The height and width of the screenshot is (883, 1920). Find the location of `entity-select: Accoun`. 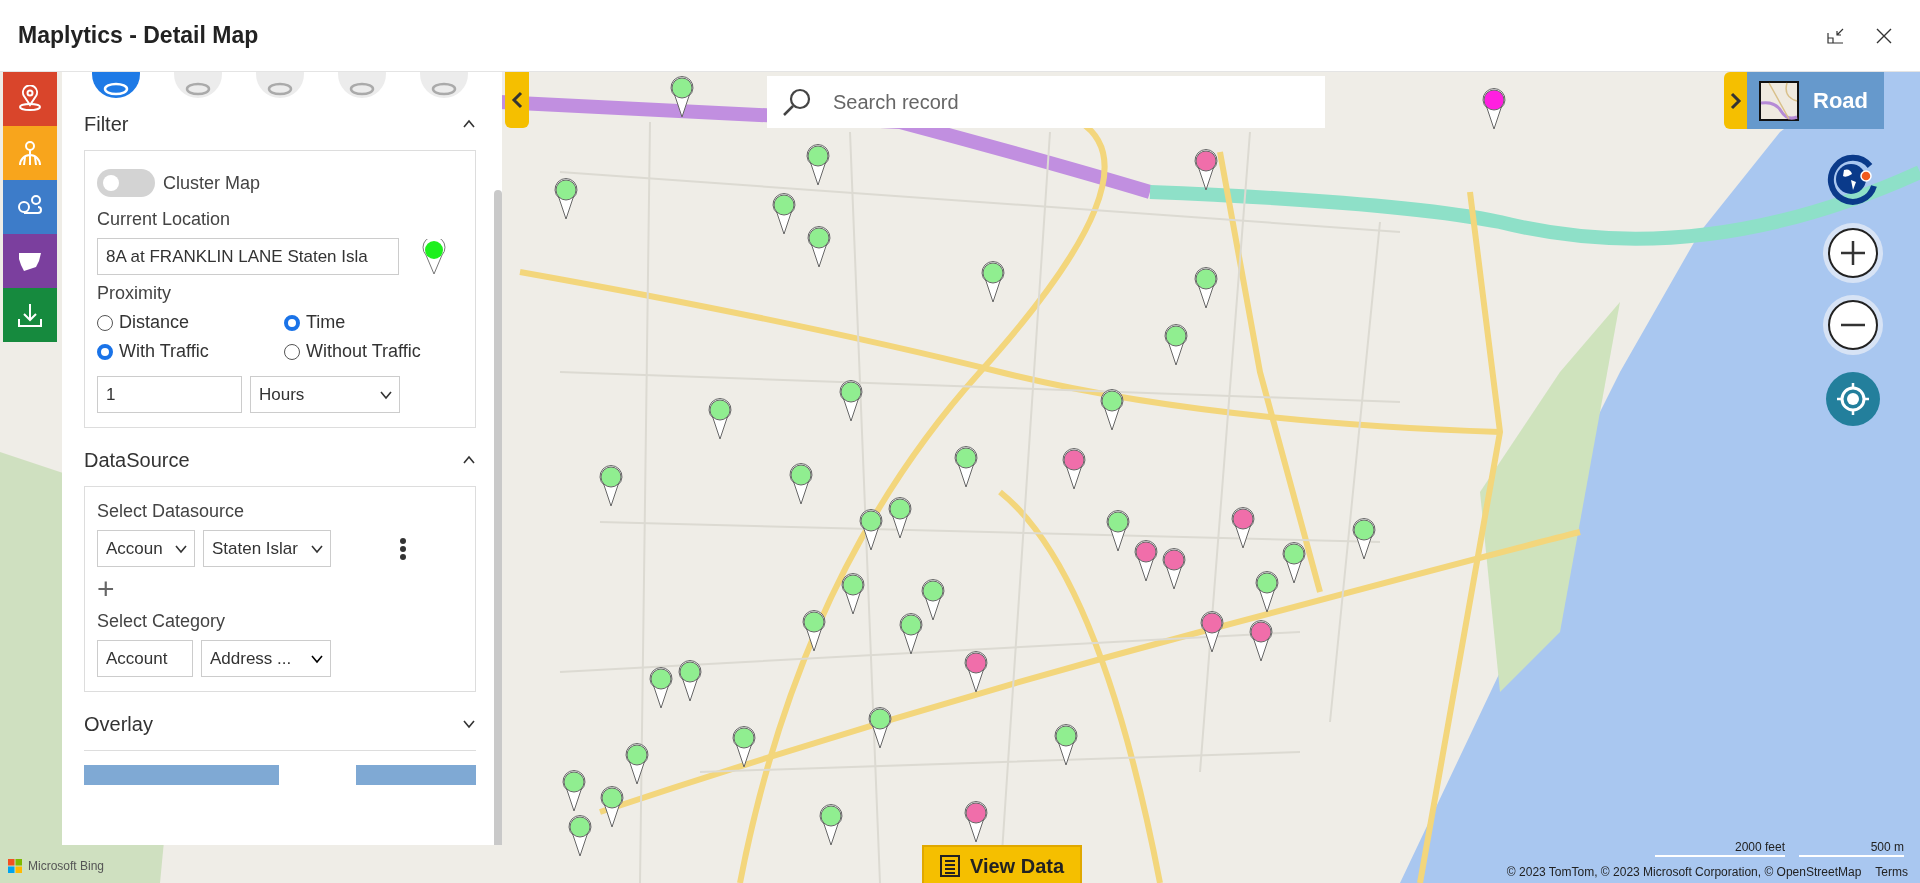

entity-select: Accoun is located at coordinates (146, 548).